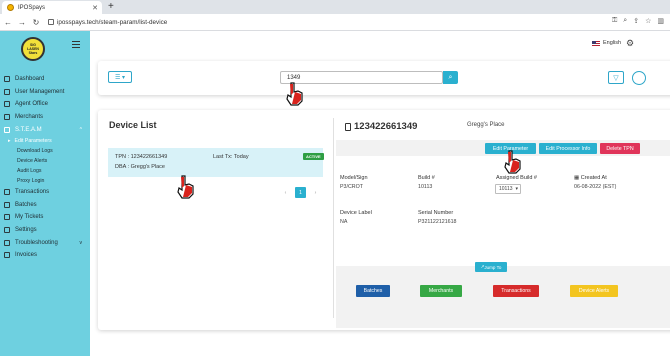  What do you see at coordinates (29, 117) in the screenshot?
I see `sidebar-item-label: Merchants` at bounding box center [29, 117].